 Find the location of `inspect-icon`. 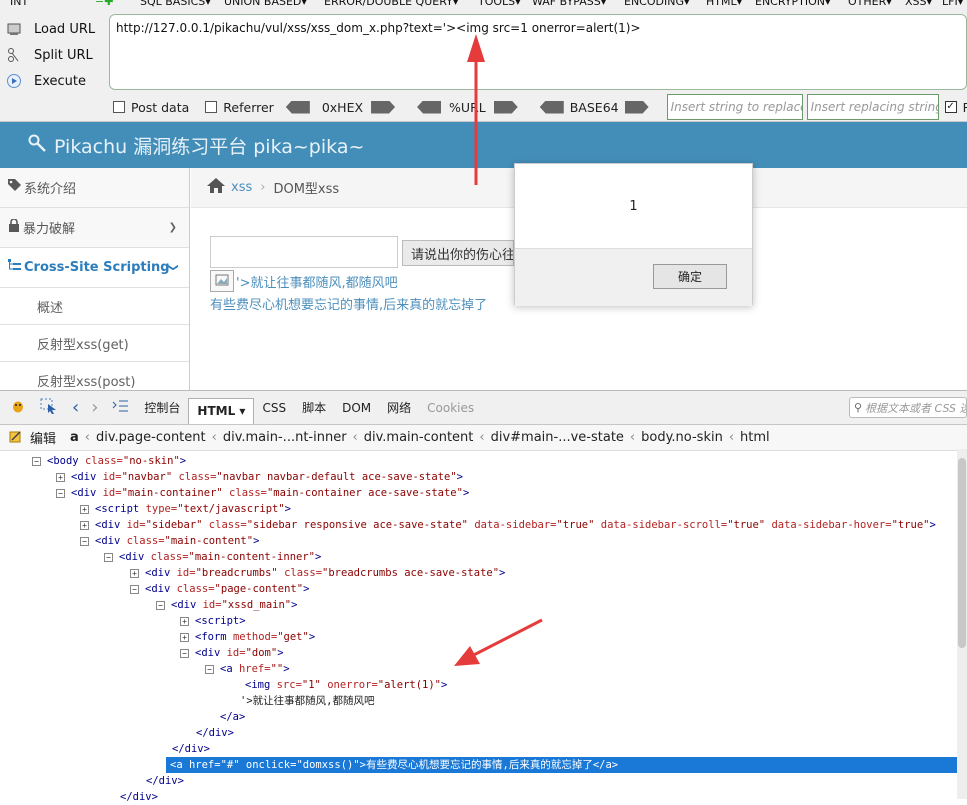

inspect-icon is located at coordinates (49, 407).